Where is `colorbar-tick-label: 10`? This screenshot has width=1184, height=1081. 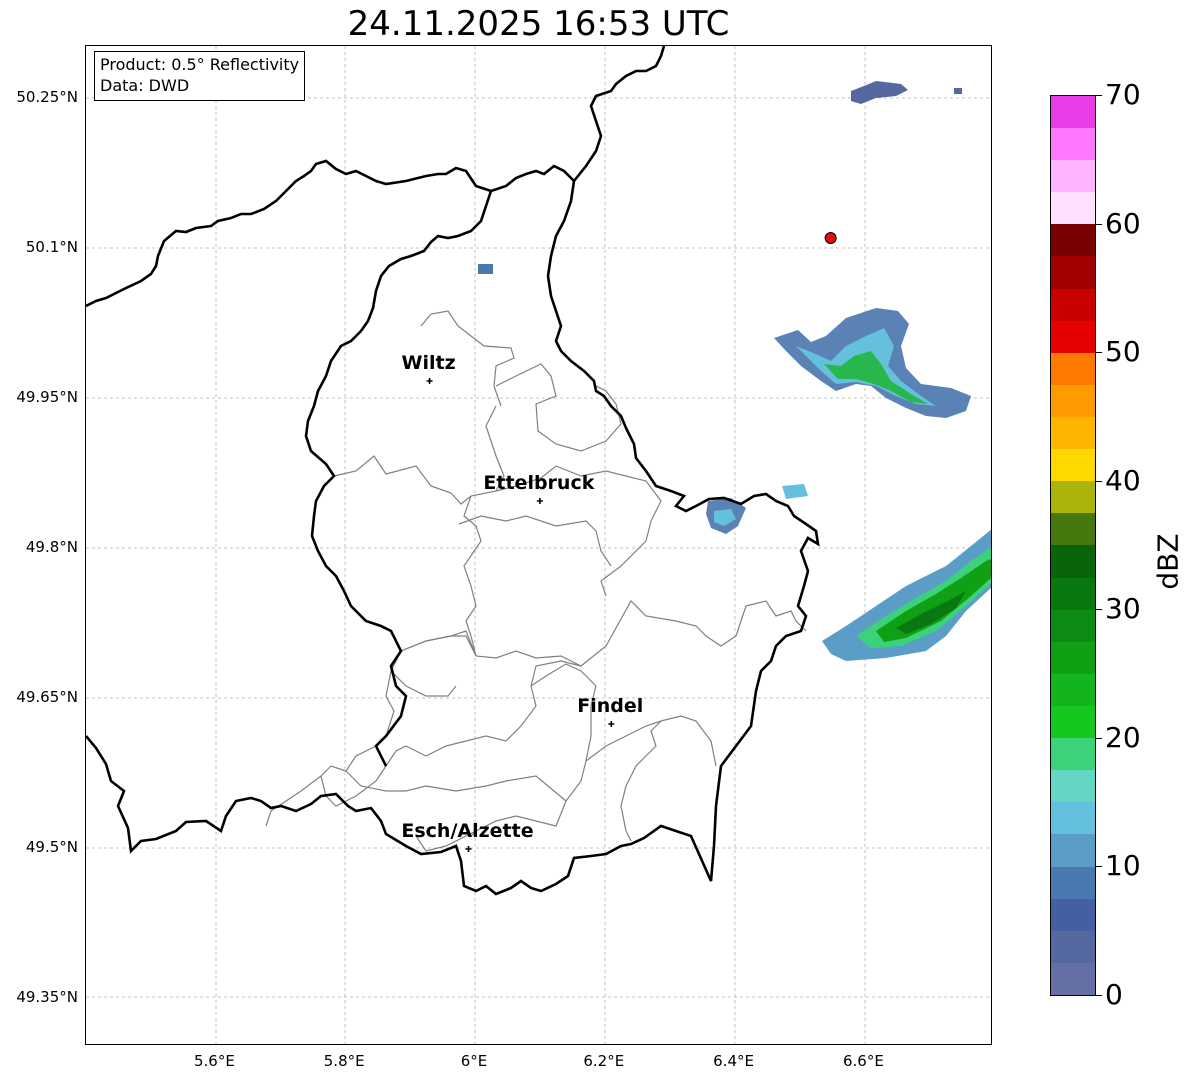
colorbar-tick-label: 10 is located at coordinates (1123, 866).